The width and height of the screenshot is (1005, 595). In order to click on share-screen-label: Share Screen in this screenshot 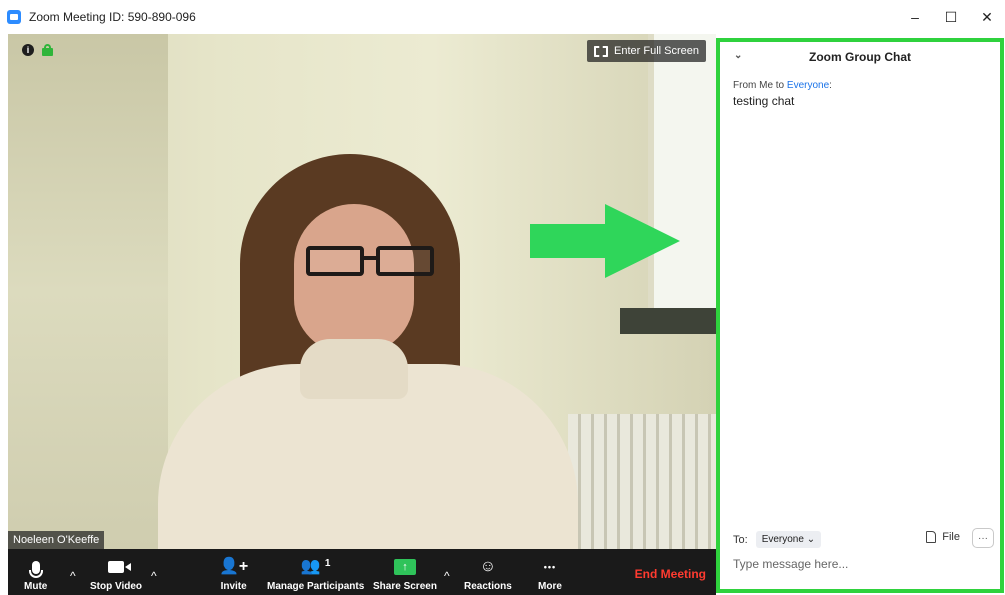, I will do `click(405, 586)`.